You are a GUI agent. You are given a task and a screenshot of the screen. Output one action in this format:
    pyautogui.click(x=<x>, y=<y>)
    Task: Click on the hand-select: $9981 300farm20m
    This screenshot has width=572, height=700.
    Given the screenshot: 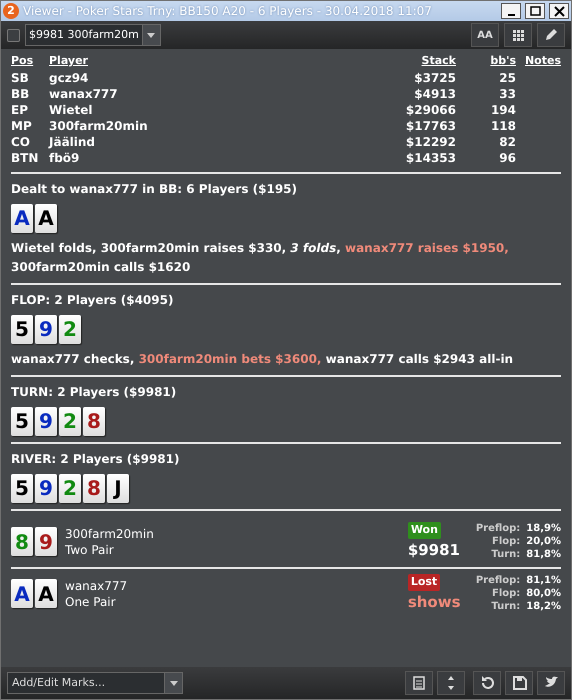 What is the action you would take?
    pyautogui.click(x=93, y=35)
    